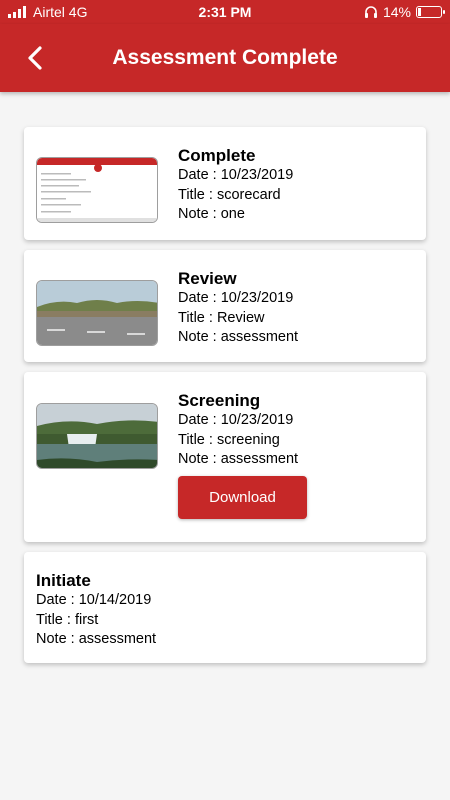  Describe the element at coordinates (217, 155) in the screenshot. I see `card-title: Complete` at that location.